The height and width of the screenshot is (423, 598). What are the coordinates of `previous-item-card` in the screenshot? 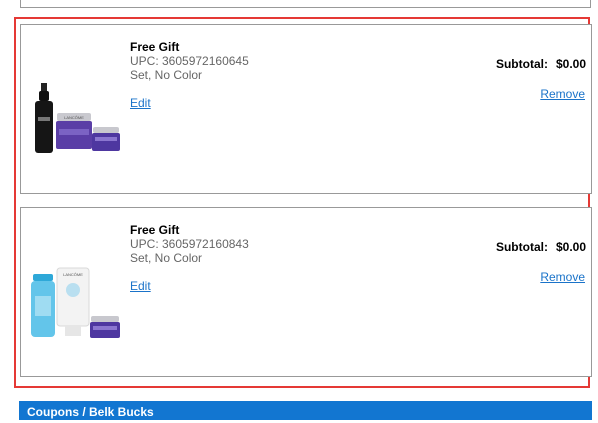 It's located at (305, 4).